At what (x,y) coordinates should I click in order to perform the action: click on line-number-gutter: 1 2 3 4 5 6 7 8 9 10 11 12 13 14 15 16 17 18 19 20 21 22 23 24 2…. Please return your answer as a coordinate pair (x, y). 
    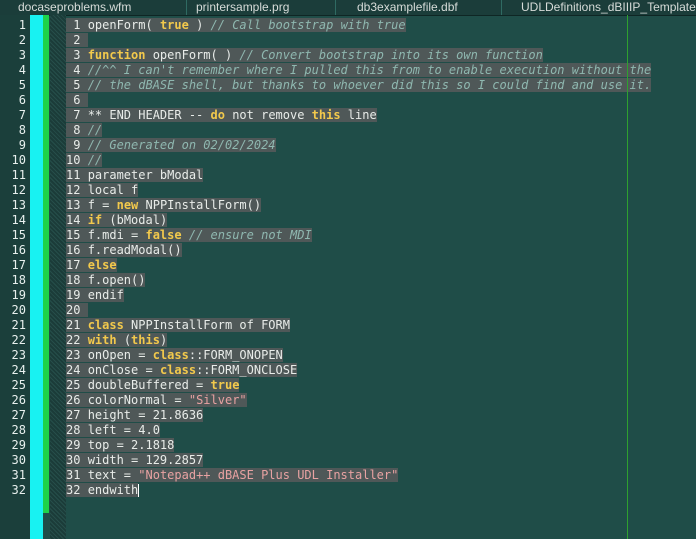
    Looking at the image, I should click on (15, 277).